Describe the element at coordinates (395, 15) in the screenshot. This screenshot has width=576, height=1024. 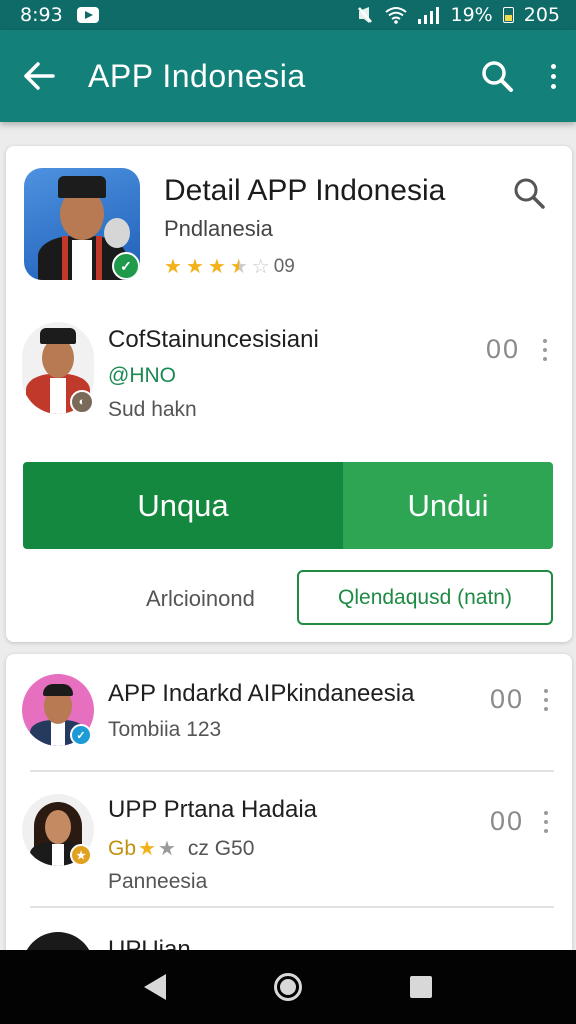
I see `wifi-icon` at that location.